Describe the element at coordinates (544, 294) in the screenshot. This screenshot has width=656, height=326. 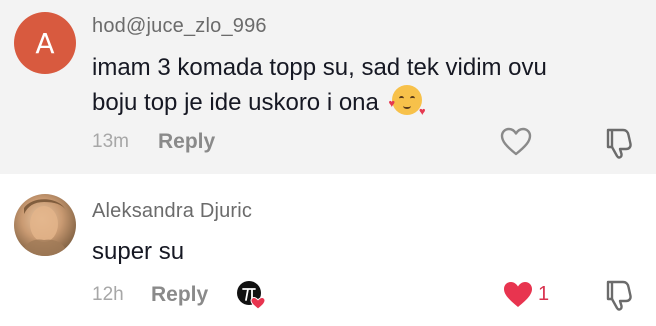
I see `like-count: 1` at that location.